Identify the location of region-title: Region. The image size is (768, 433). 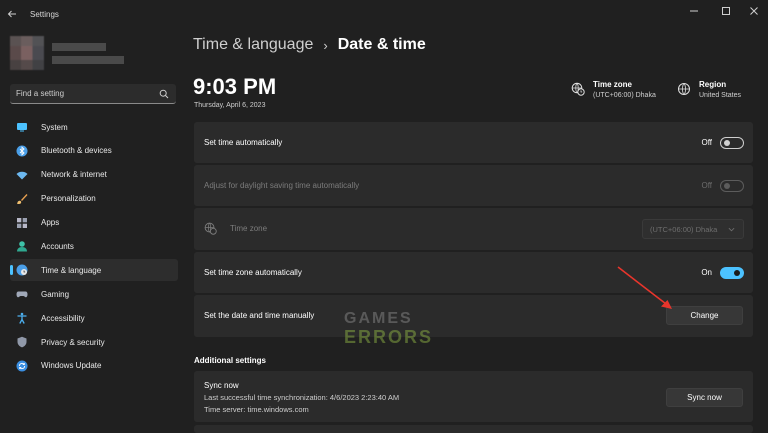
(713, 84).